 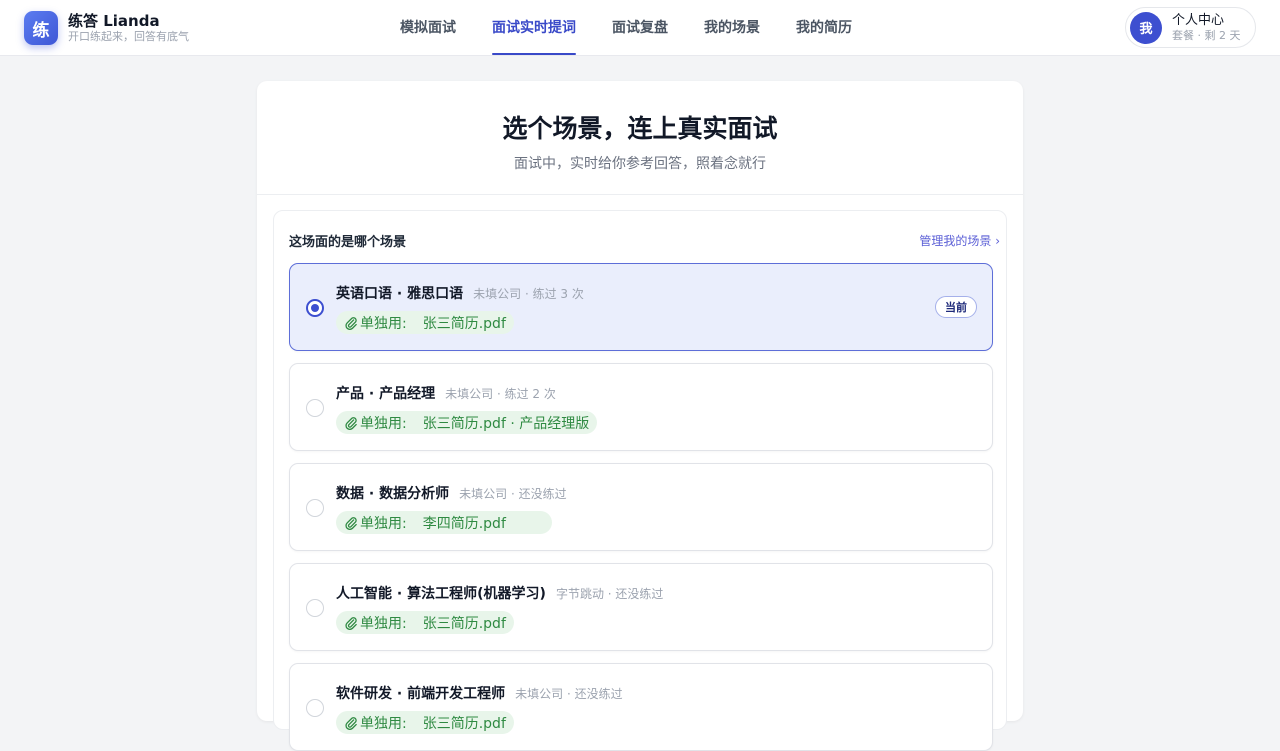 What do you see at coordinates (640, 236) in the screenshot?
I see `panel-header: 这场面的是哪个场景 管理我的场景 ›` at bounding box center [640, 236].